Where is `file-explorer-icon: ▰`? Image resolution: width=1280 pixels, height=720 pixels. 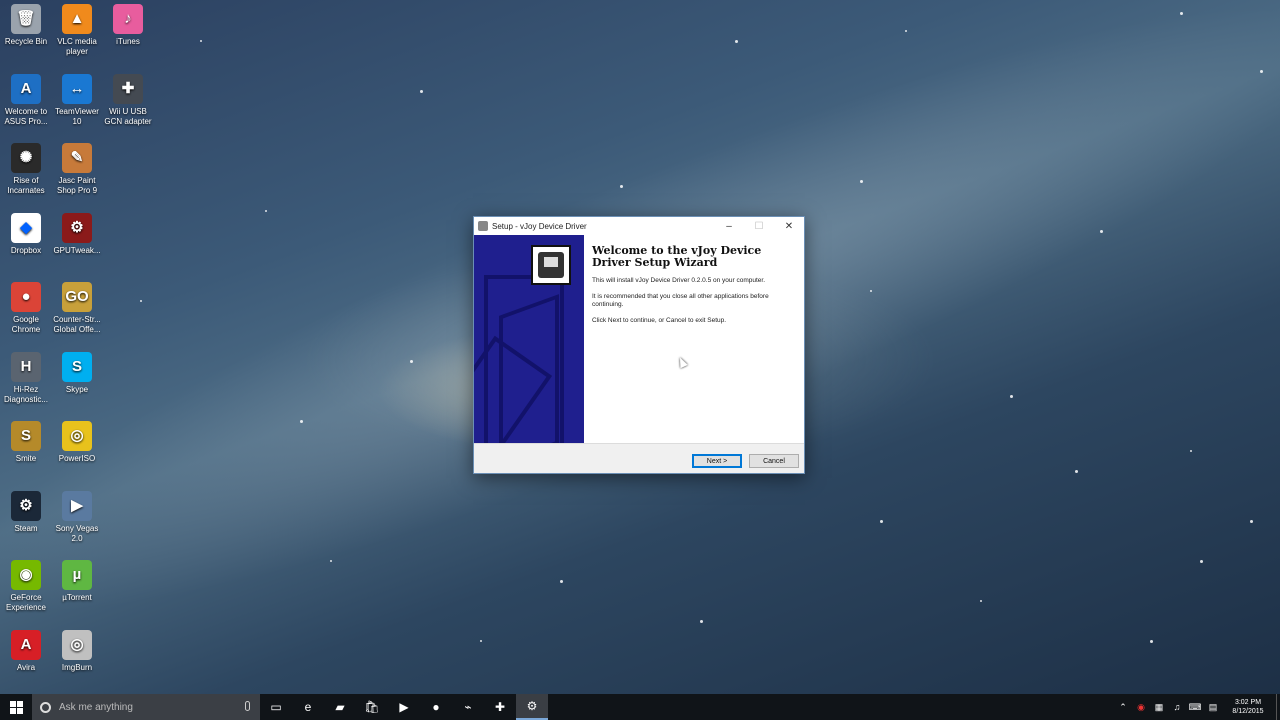
file-explorer-icon: ▰ is located at coordinates (340, 707).